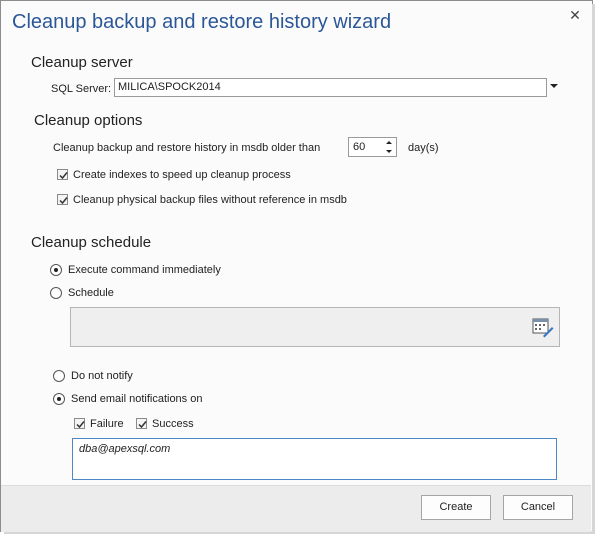 Image resolution: width=595 pixels, height=534 pixels. I want to click on failure-checkbox, so click(79, 423).